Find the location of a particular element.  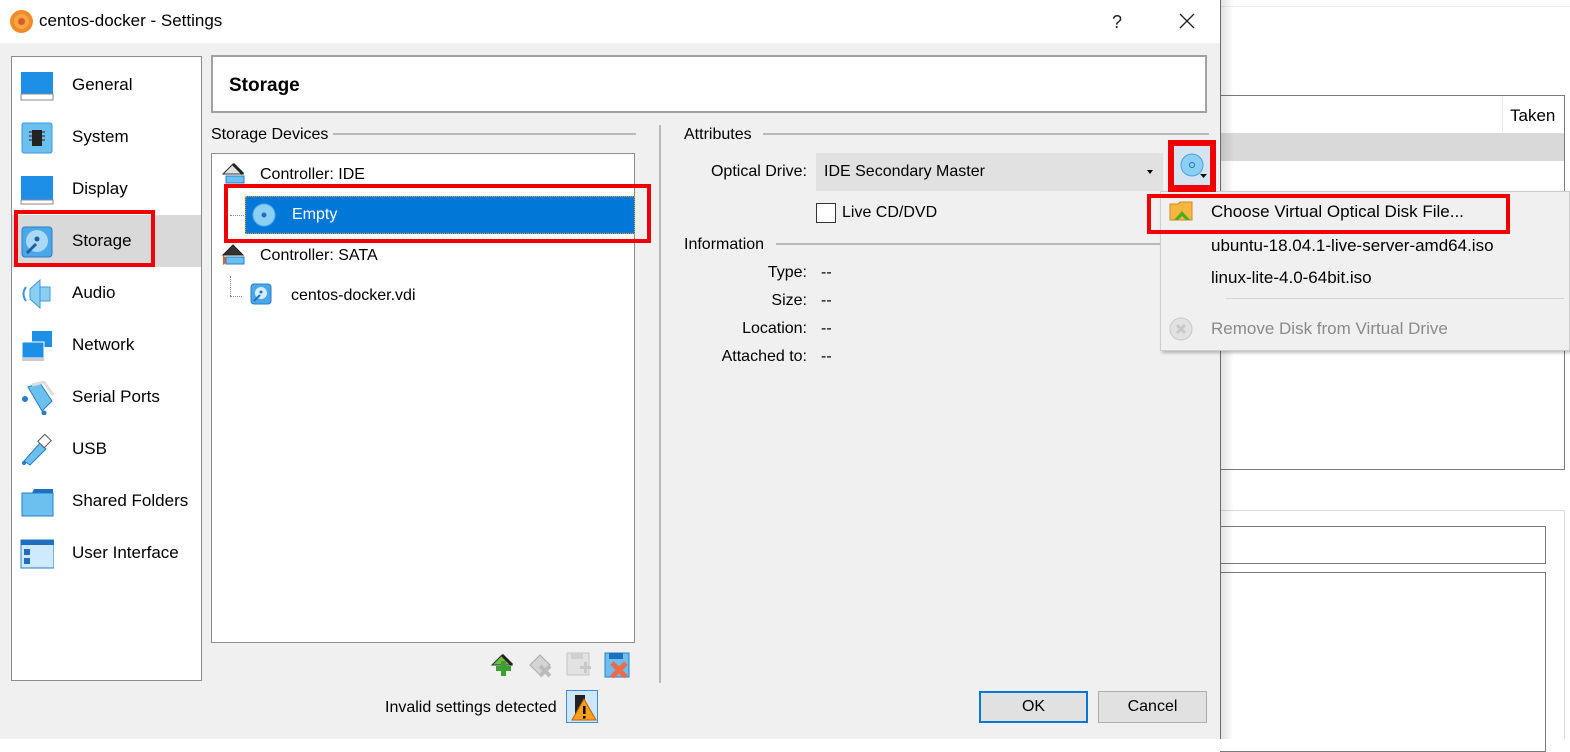

remove-attachment-icon is located at coordinates (617, 665).